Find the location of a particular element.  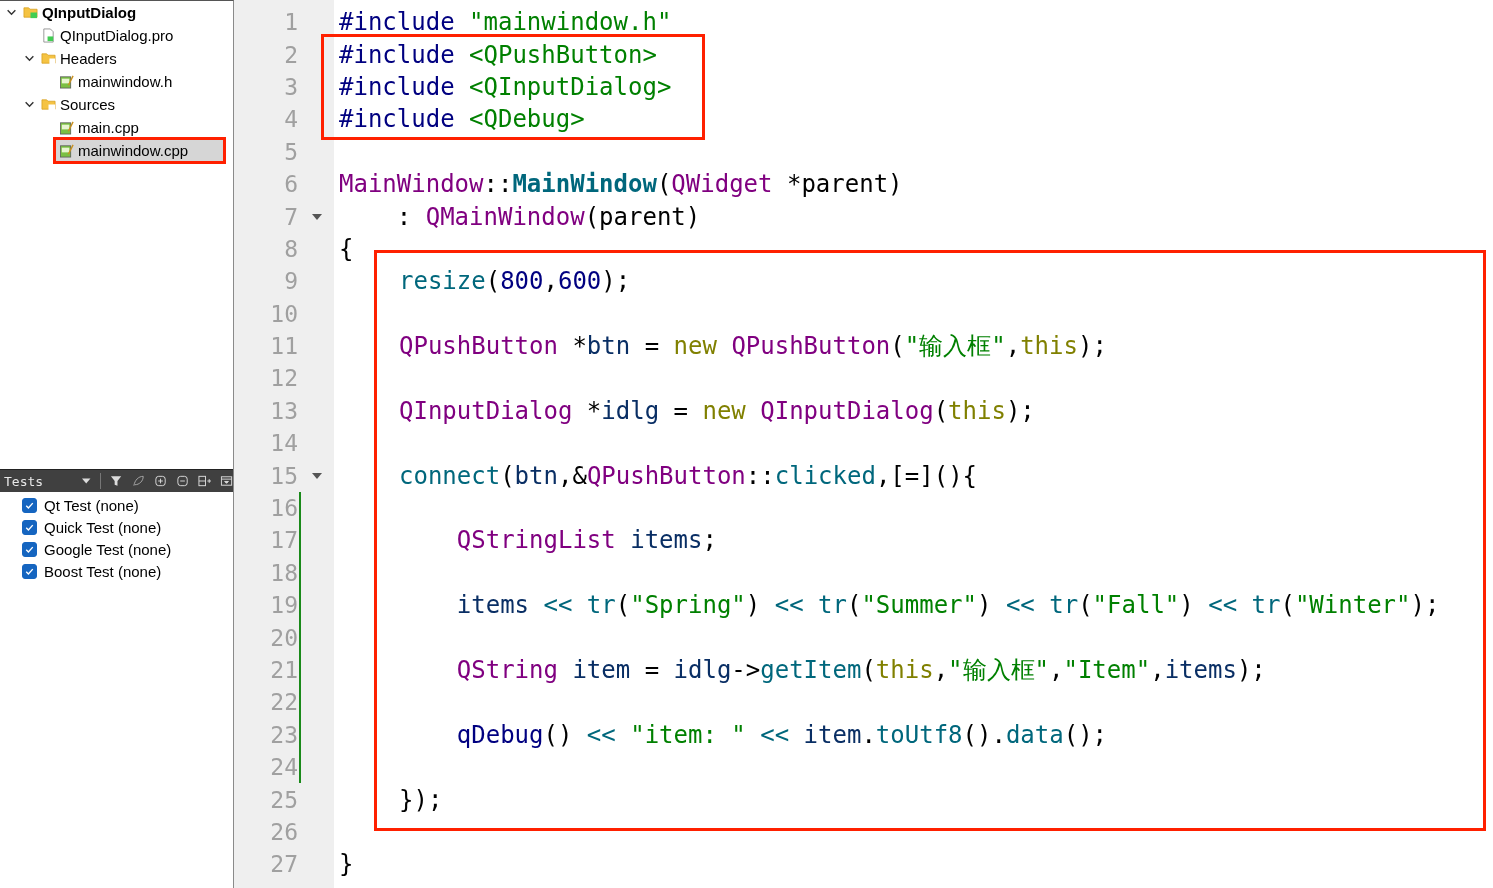

line-number: 17 is located at coordinates (283, 540).